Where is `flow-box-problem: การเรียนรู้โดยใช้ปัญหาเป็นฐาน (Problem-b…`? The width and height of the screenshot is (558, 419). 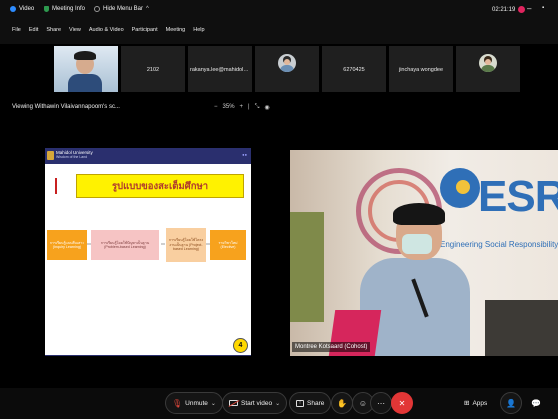
flow-box-problem: การเรียนรู้โดยใช้ปัญหาเป็นฐาน (Problem-b… is located at coordinates (125, 245).